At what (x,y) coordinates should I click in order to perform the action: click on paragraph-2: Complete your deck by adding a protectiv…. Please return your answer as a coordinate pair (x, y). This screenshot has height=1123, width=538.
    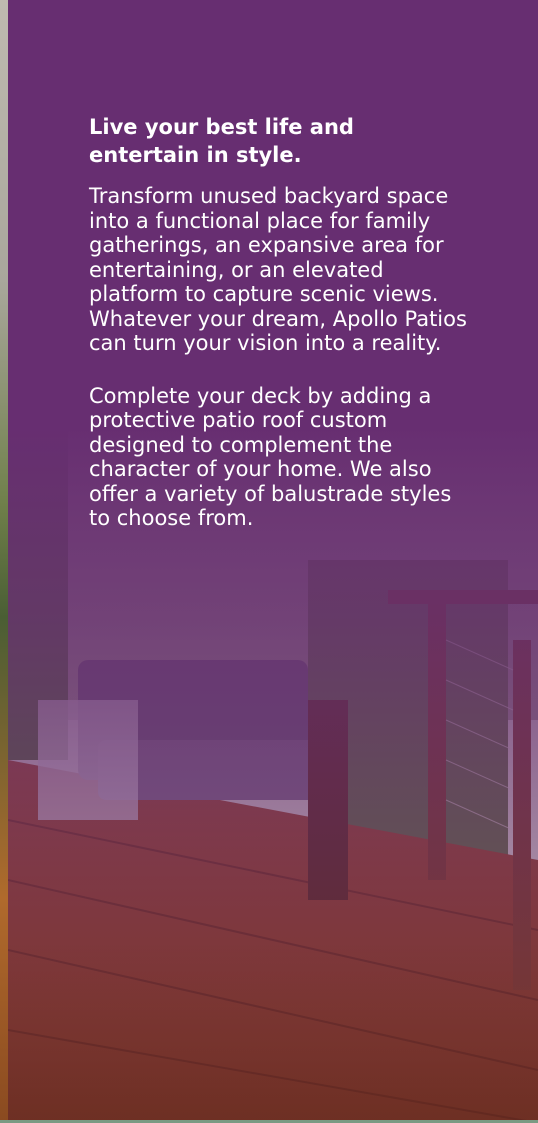
    Looking at the image, I should click on (270, 457).